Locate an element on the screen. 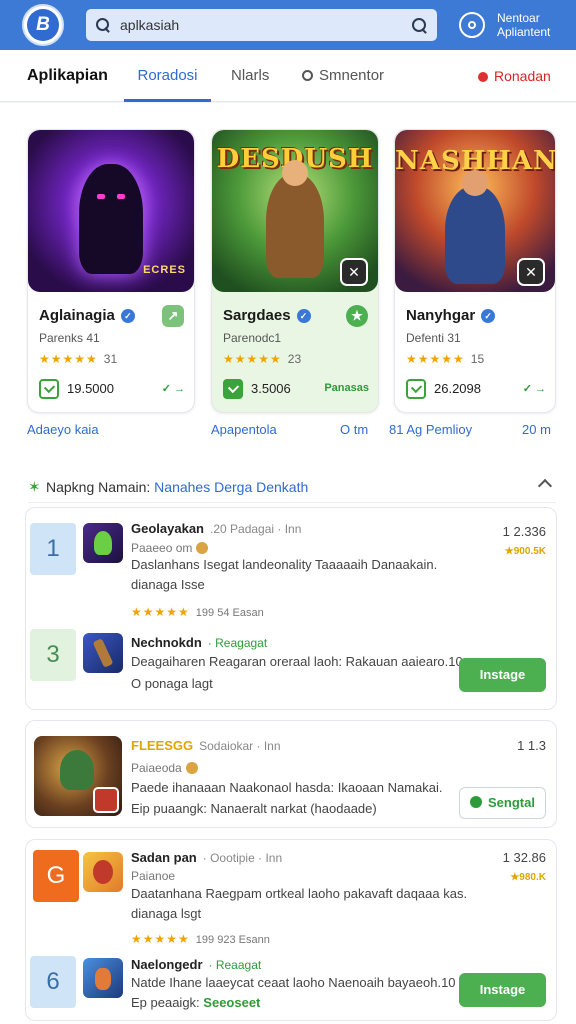 The image size is (576, 1024). download-count: 3.5006 is located at coordinates (271, 388).